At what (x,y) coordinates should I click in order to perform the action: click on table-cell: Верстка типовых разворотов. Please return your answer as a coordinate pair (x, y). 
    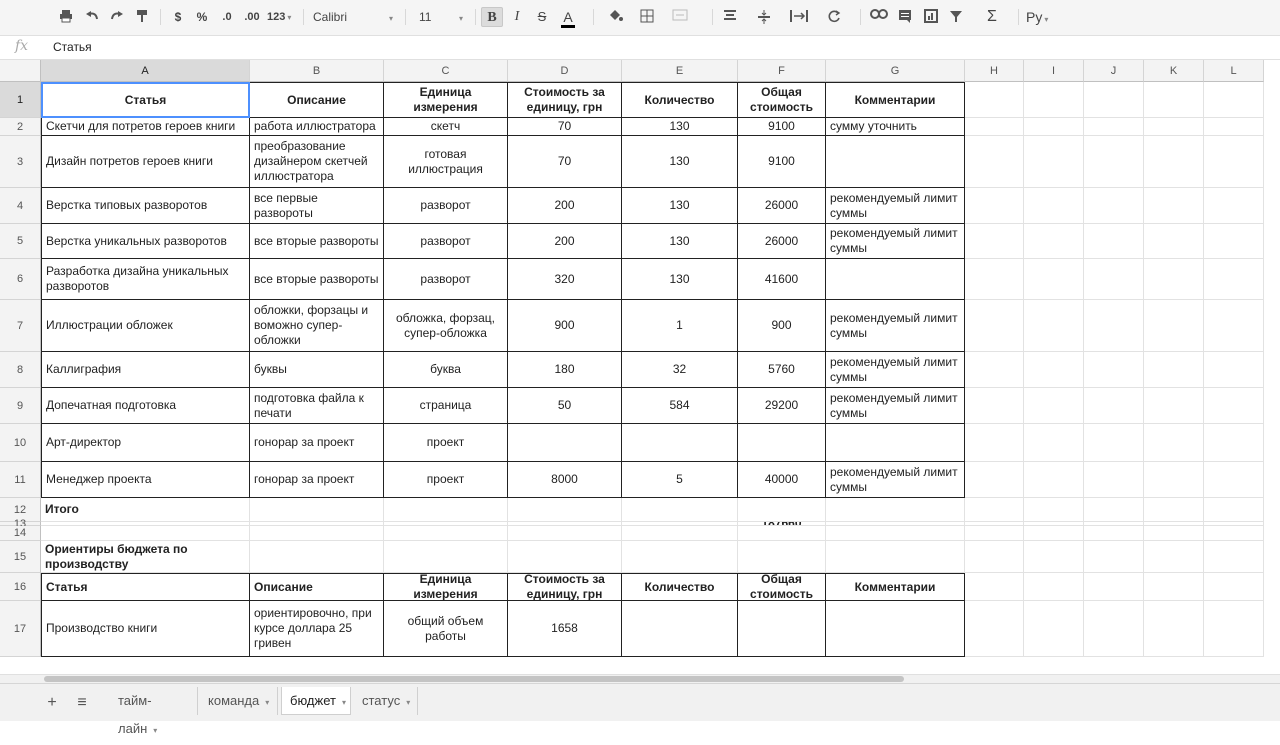
    Looking at the image, I should click on (145, 206).